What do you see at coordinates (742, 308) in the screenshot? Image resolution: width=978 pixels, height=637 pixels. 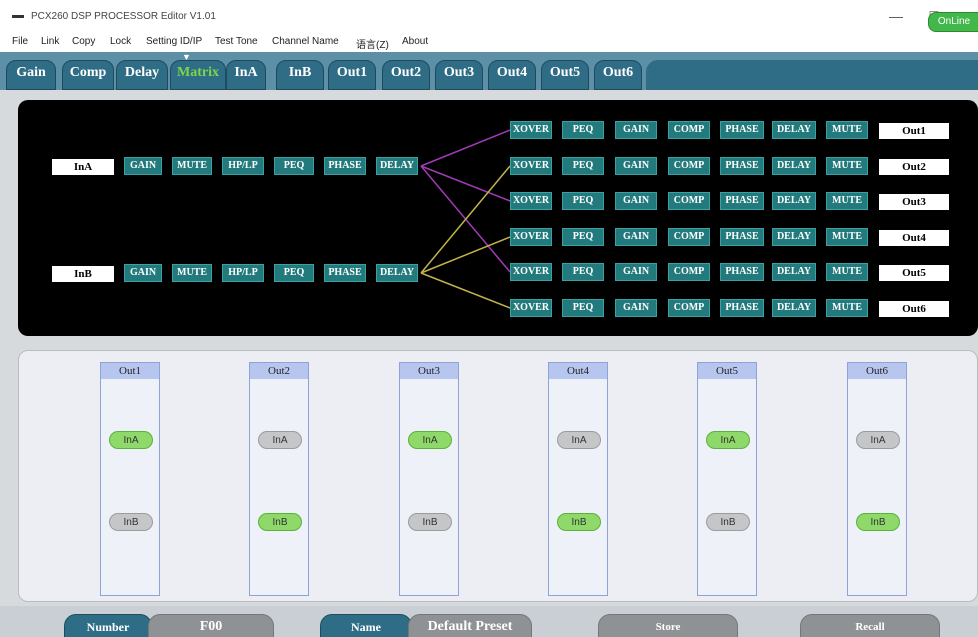 I see `out6-phase-block: PHASE` at bounding box center [742, 308].